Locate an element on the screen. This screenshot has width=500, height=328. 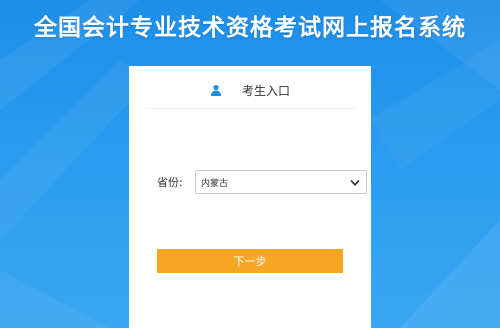
next-step-button: 下一步 is located at coordinates (250, 261).